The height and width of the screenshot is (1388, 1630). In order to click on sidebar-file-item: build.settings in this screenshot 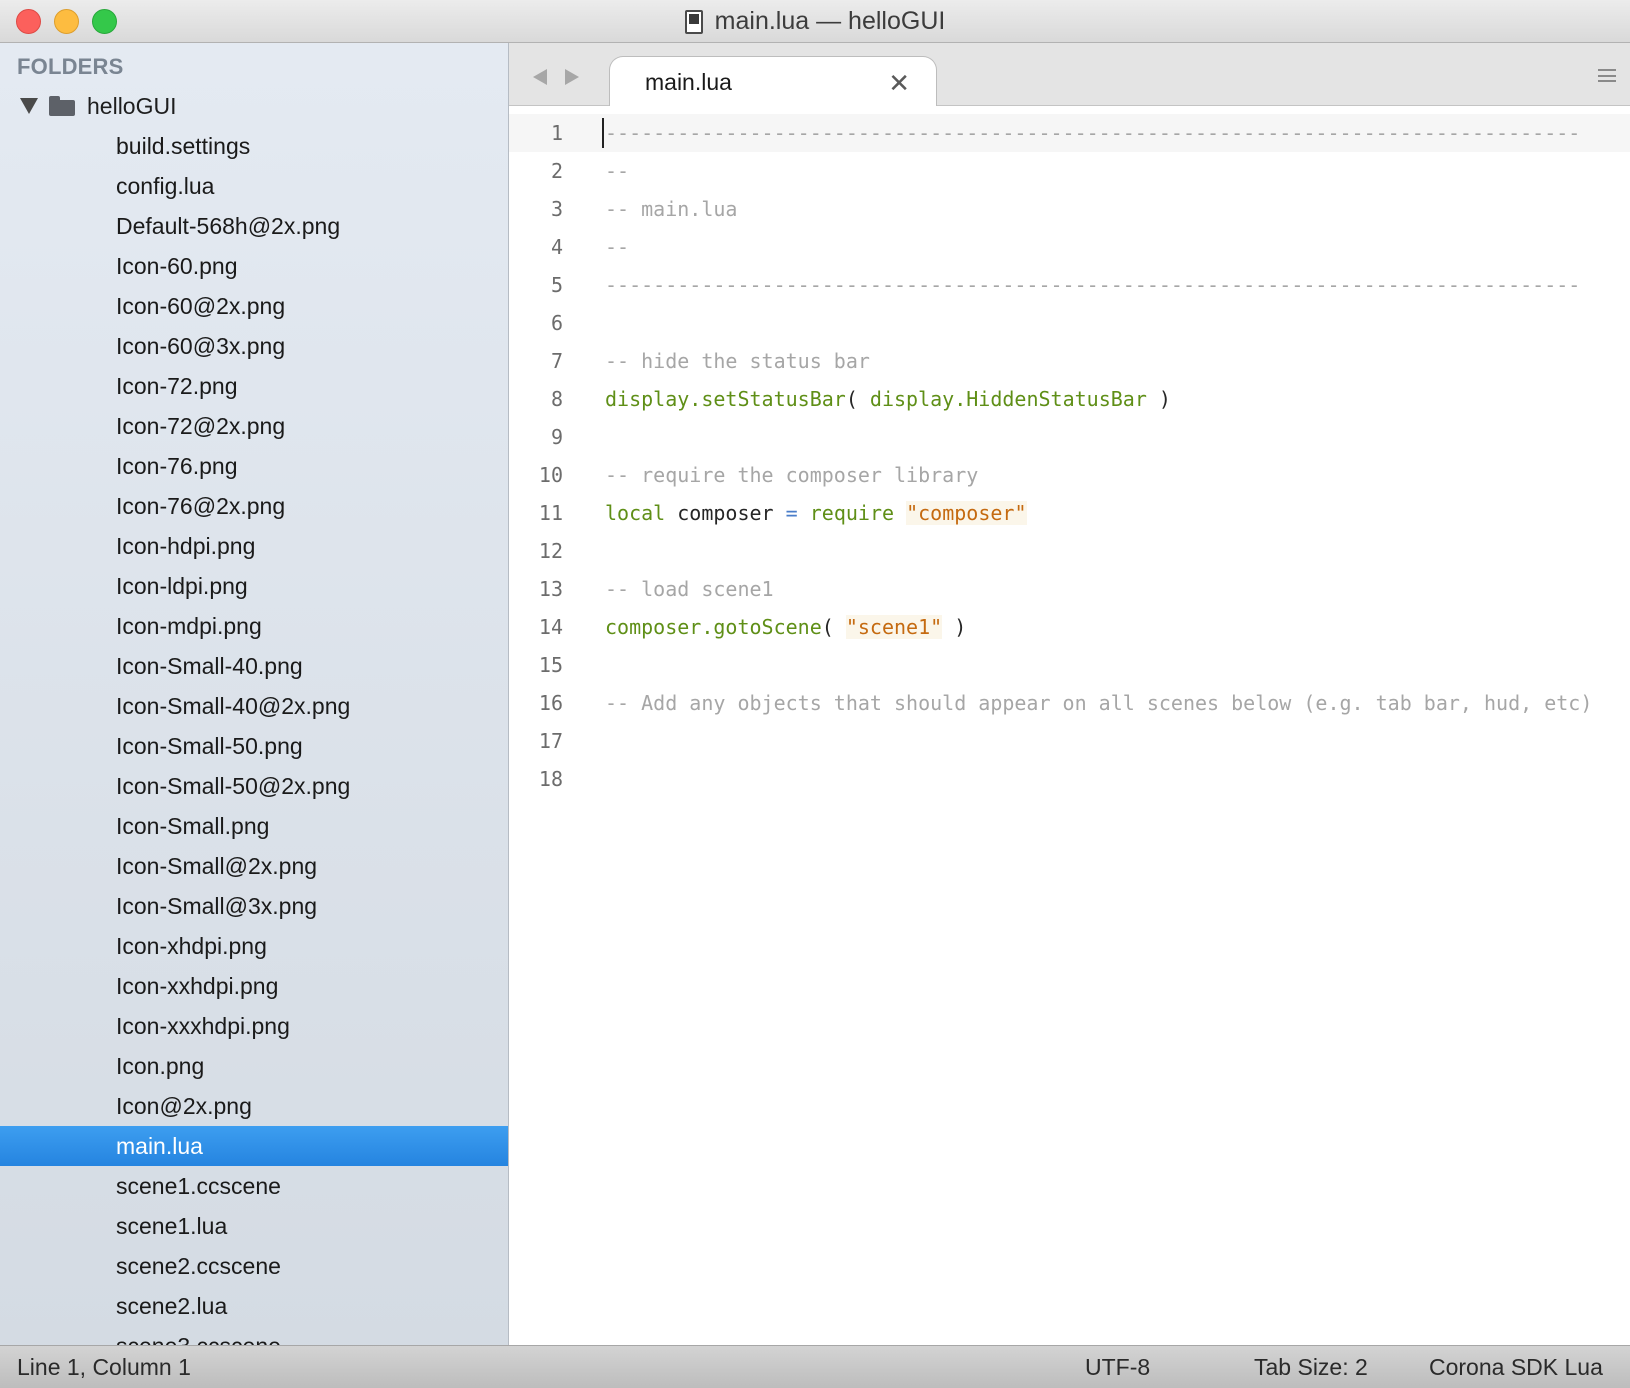, I will do `click(254, 146)`.